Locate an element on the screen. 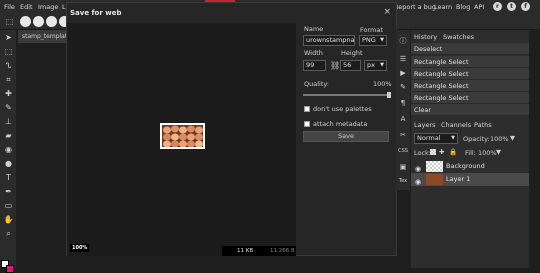 The height and width of the screenshot is (273, 540). layer-row-background: ◉ Background is located at coordinates (470, 166).